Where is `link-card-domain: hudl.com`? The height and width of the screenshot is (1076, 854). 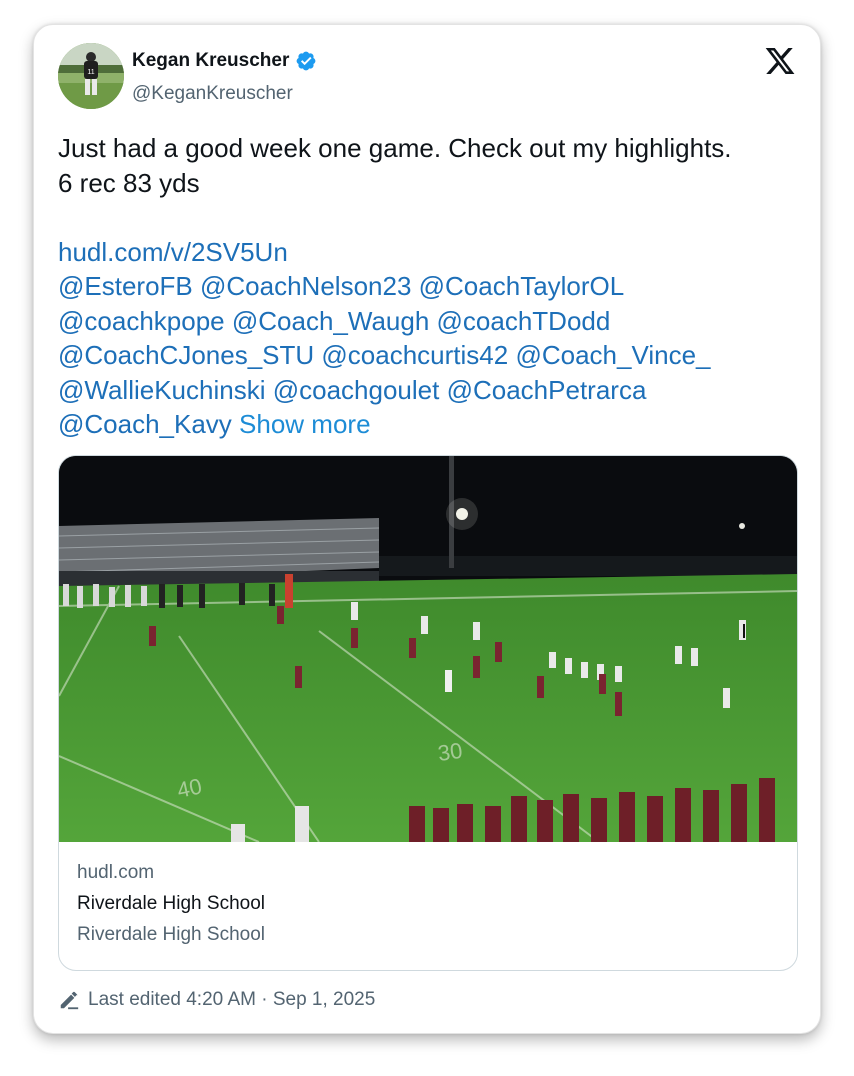 link-card-domain: hudl.com is located at coordinates (116, 872).